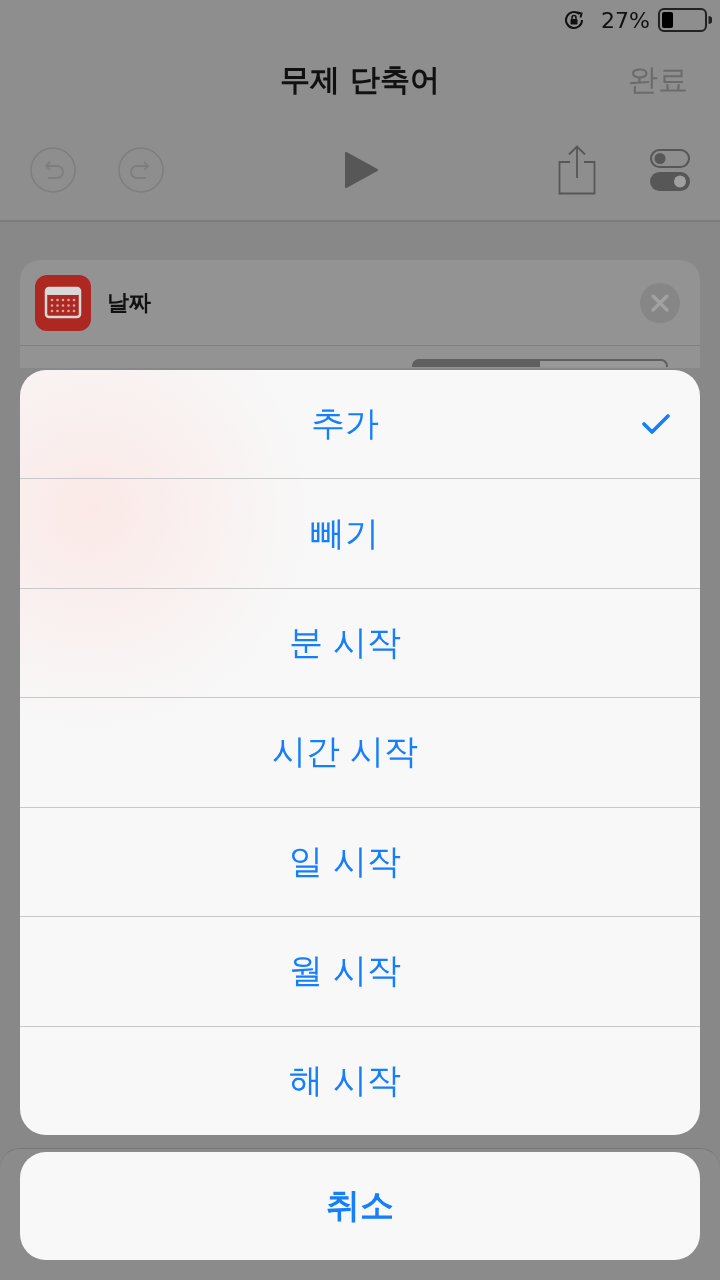 The image size is (720, 1280). What do you see at coordinates (670, 170) in the screenshot?
I see `toggles-icon` at bounding box center [670, 170].